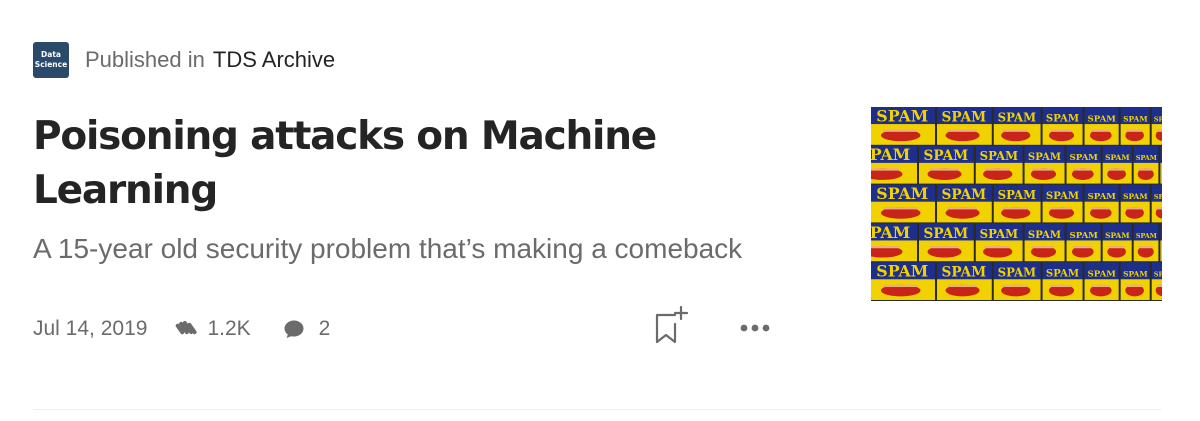 This screenshot has height=421, width=1200. I want to click on claps-count: 1.2K, so click(229, 328).